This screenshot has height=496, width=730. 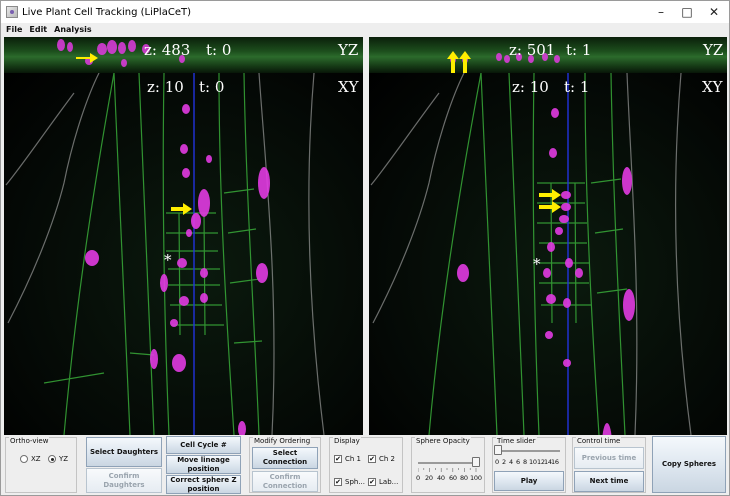 I want to click on opacity-tick-20: 20, so click(x=429, y=478).